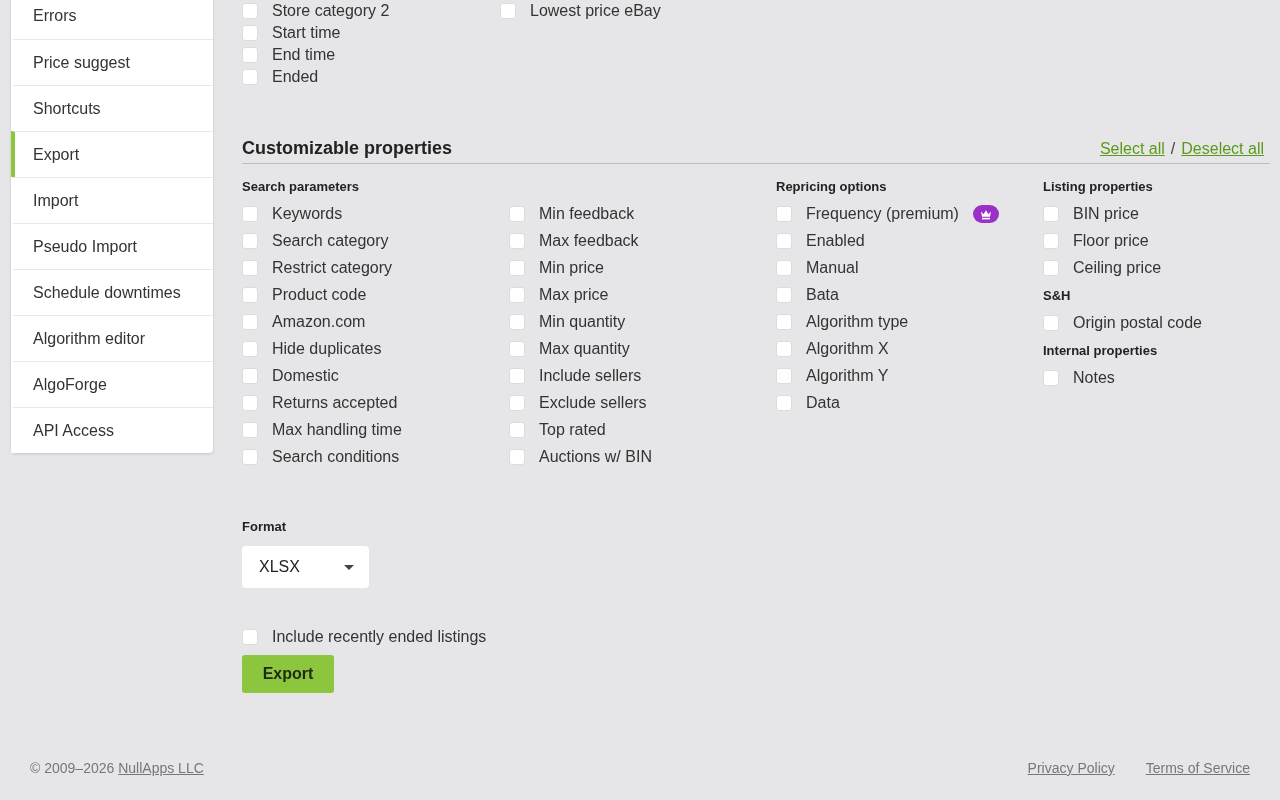 This screenshot has width=1280, height=800. I want to click on option-label: Algorithm X, so click(847, 348).